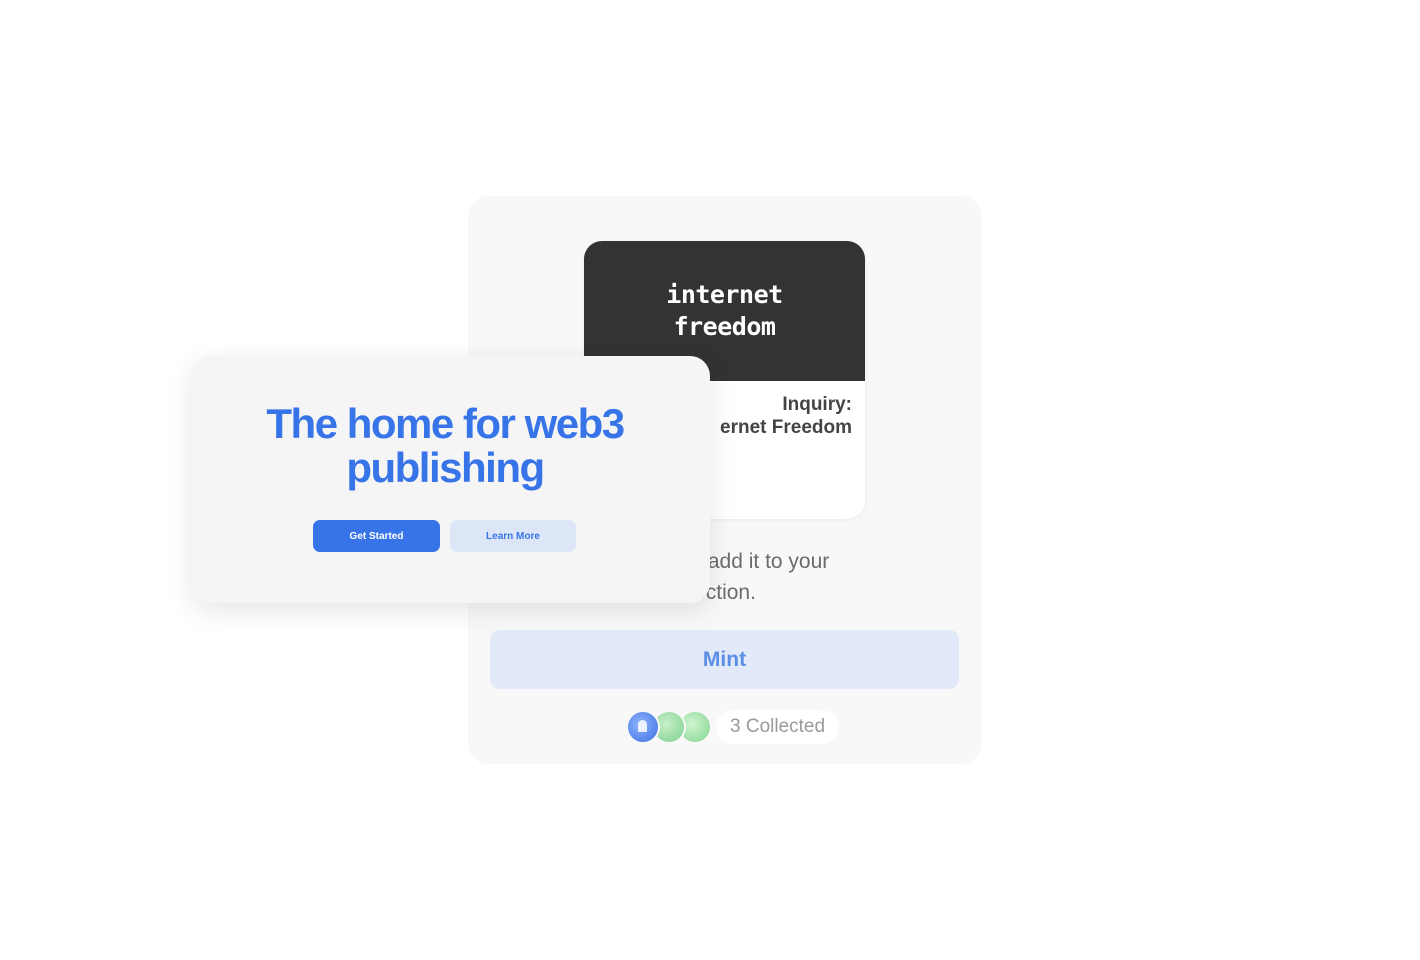  I want to click on collector-avatar, so click(643, 727).